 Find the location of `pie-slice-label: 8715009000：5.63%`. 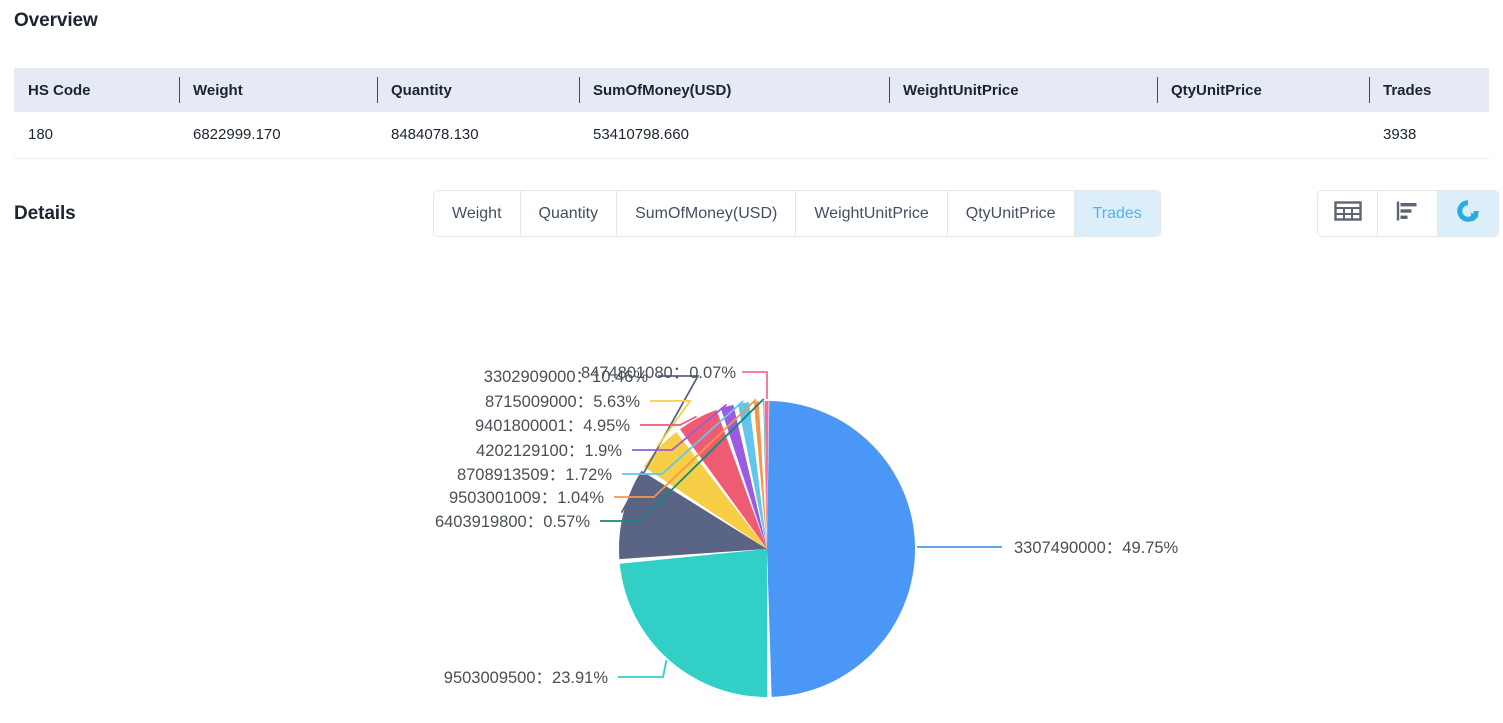

pie-slice-label: 8715009000：5.63% is located at coordinates (562, 402).